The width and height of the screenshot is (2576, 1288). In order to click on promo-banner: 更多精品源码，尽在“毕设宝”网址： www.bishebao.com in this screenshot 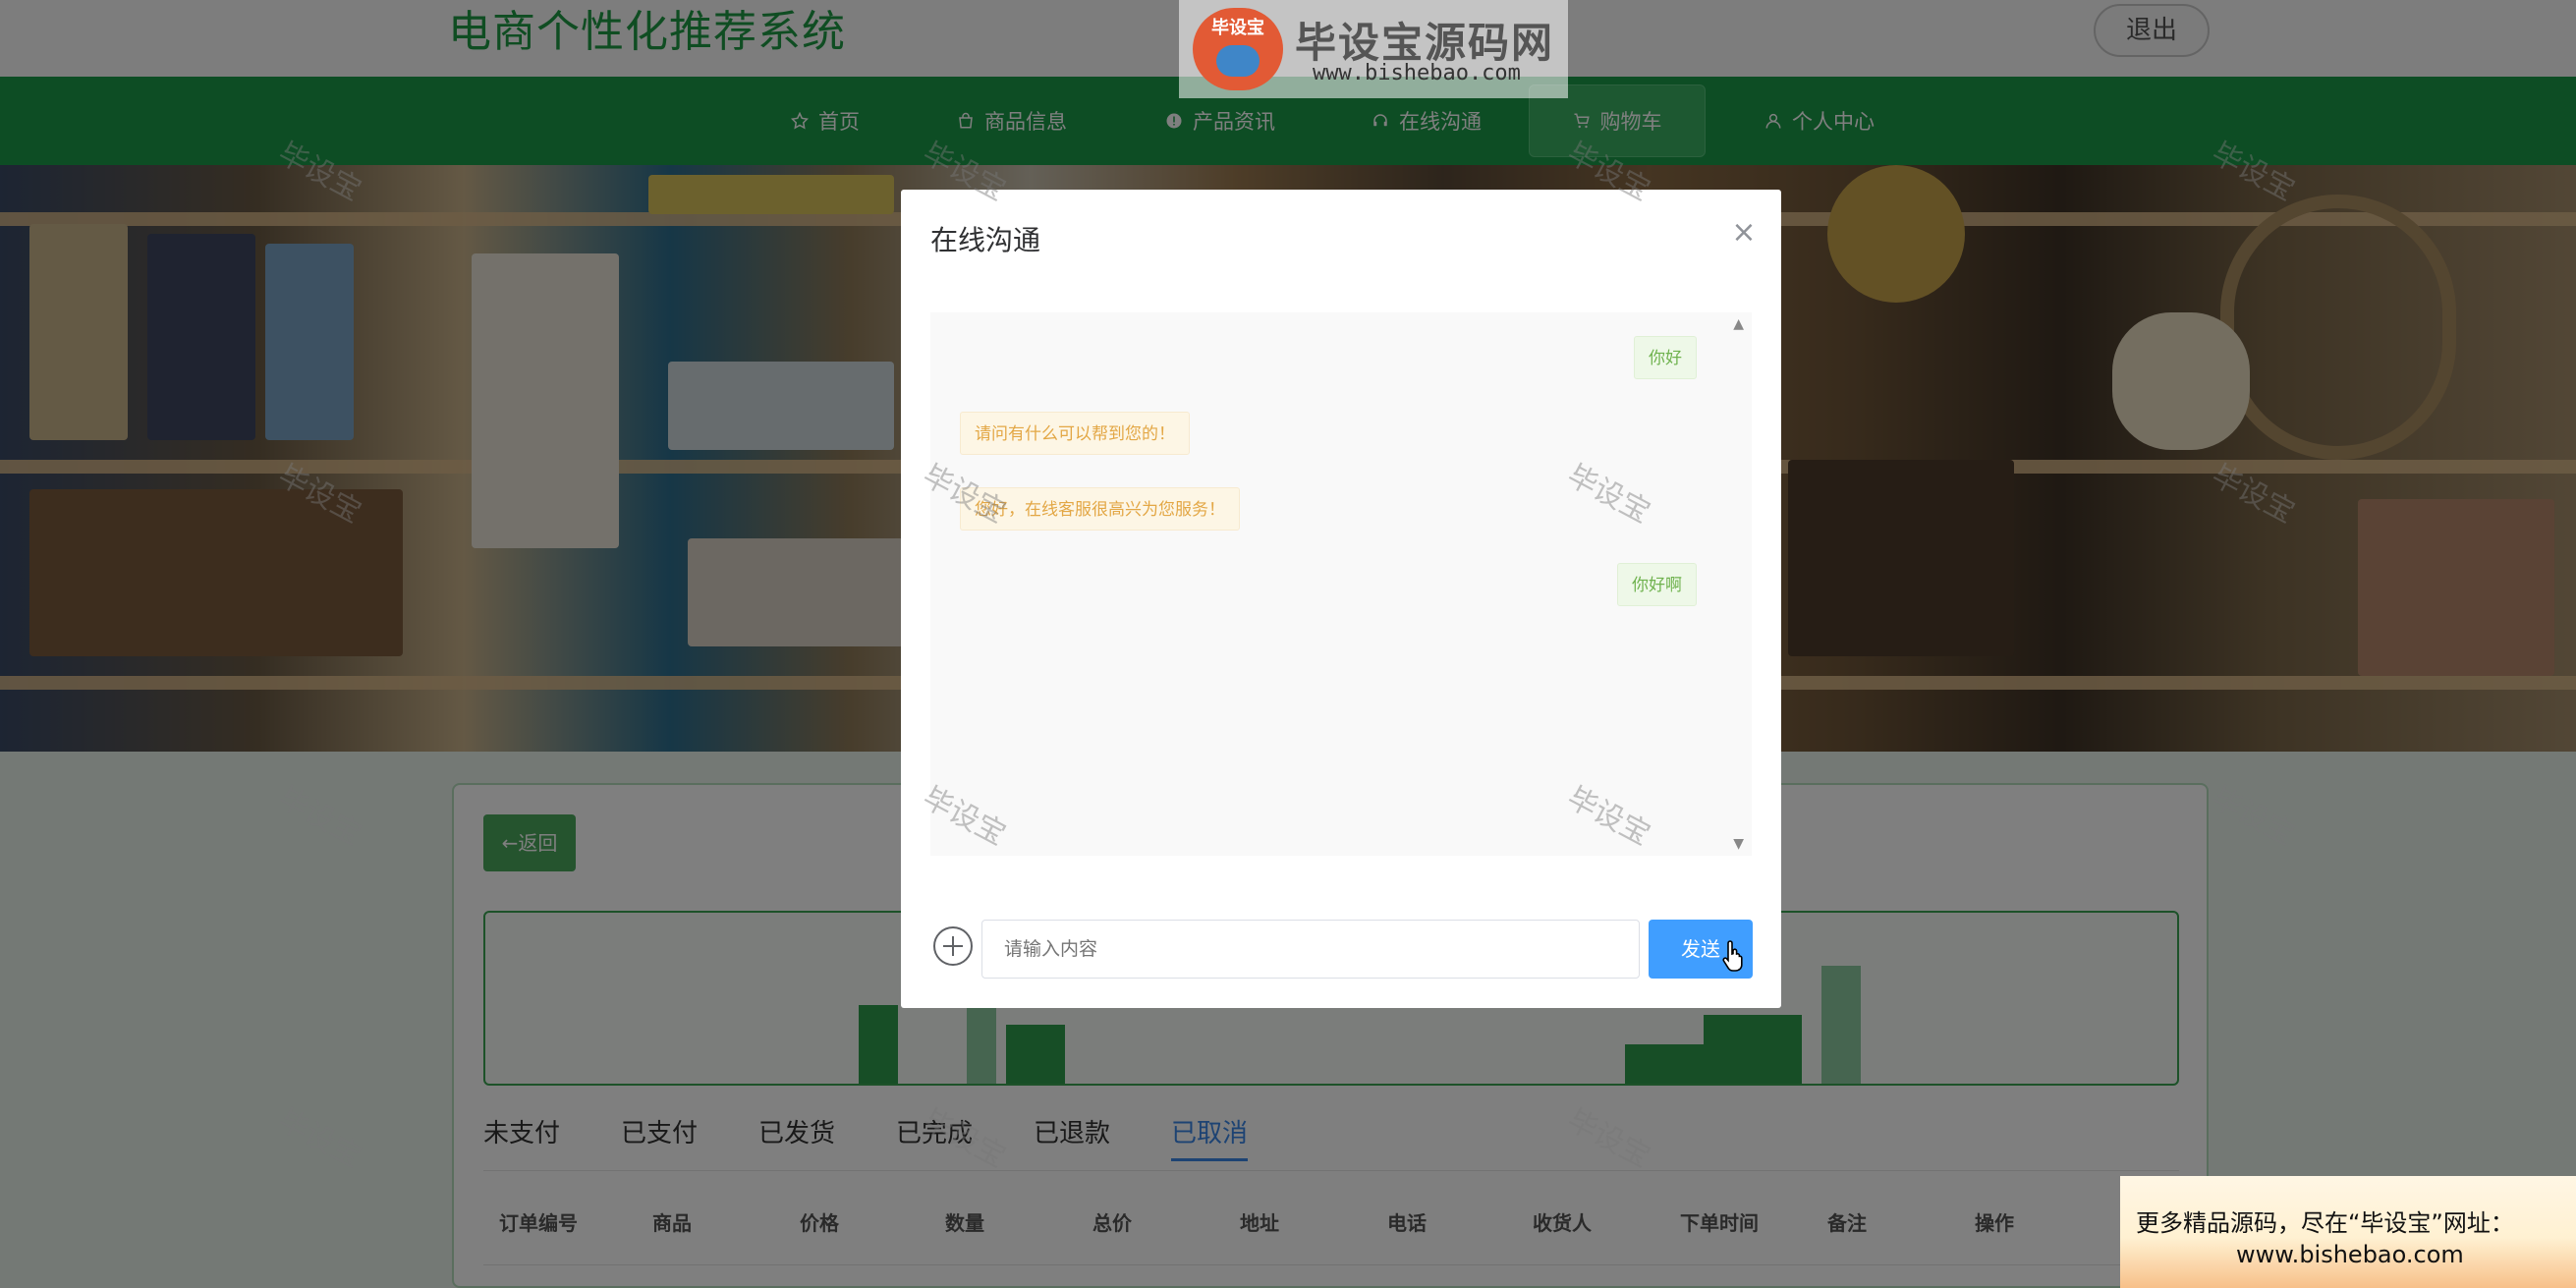, I will do `click(2348, 1232)`.